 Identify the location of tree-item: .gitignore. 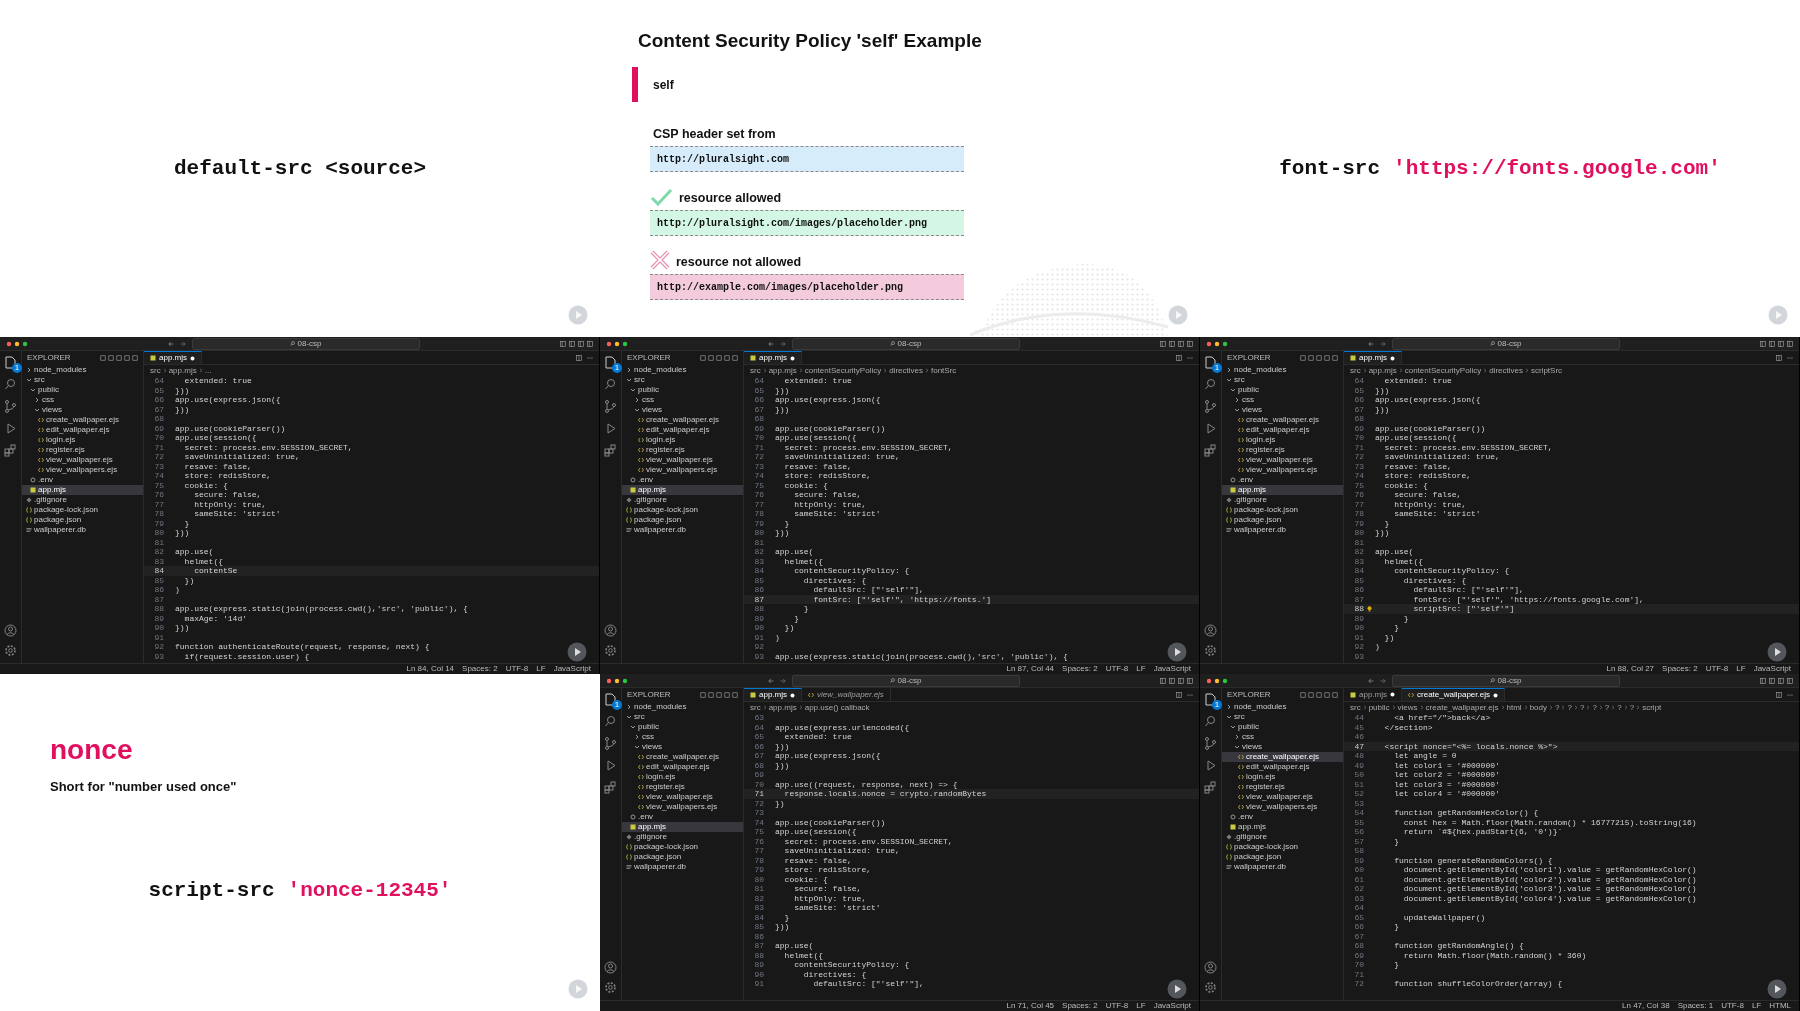
(682, 837).